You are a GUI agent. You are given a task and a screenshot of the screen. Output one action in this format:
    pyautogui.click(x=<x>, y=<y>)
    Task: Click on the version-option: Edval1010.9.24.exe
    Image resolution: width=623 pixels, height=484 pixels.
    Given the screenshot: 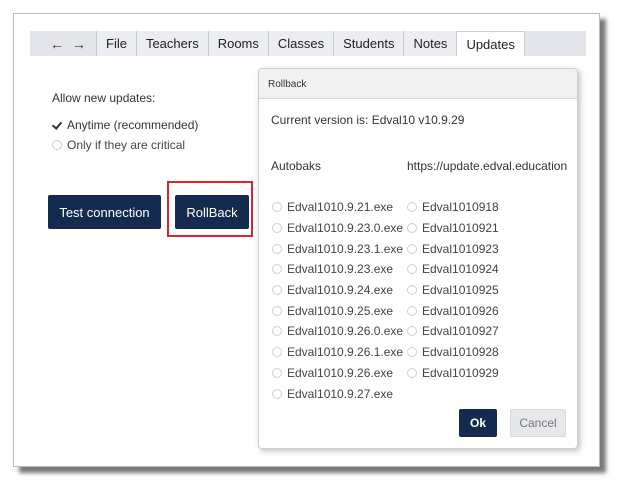 What is the action you would take?
    pyautogui.click(x=337, y=290)
    